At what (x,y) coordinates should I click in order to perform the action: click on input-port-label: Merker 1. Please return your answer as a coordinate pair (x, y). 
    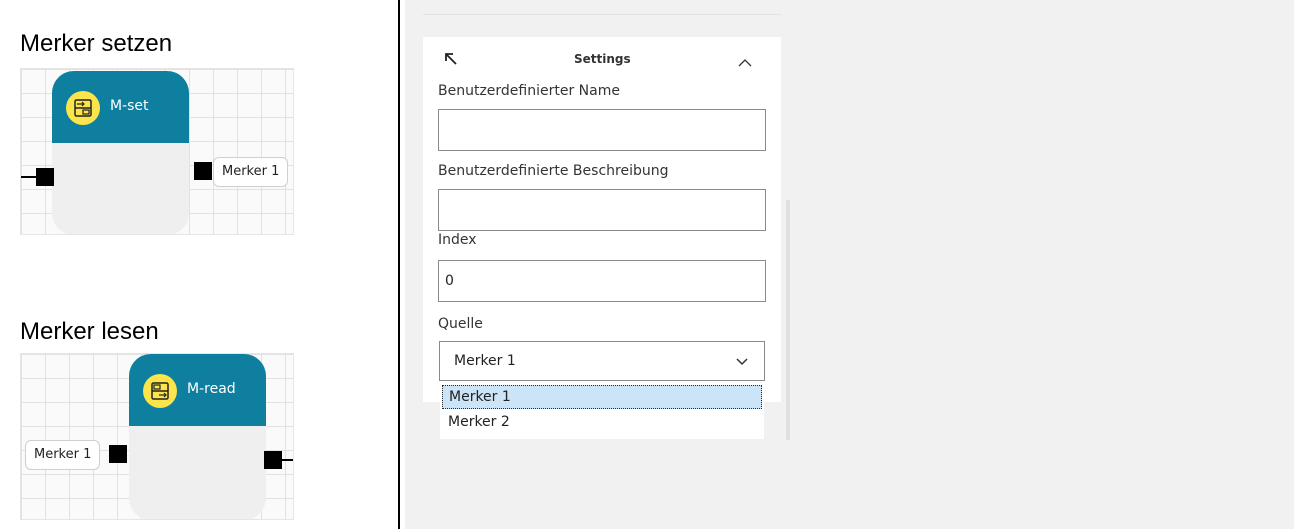
    Looking at the image, I should click on (63, 455).